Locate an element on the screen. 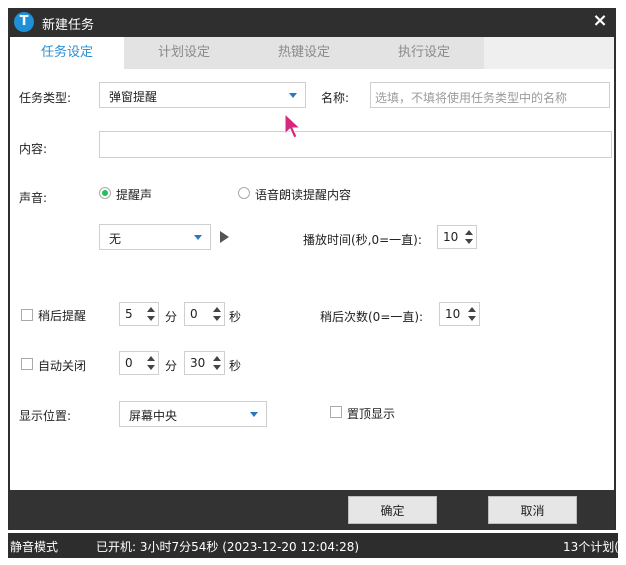 Image resolution: width=626 pixels, height=565 pixels. tab-task-settings: 任务设定 is located at coordinates (67, 53).